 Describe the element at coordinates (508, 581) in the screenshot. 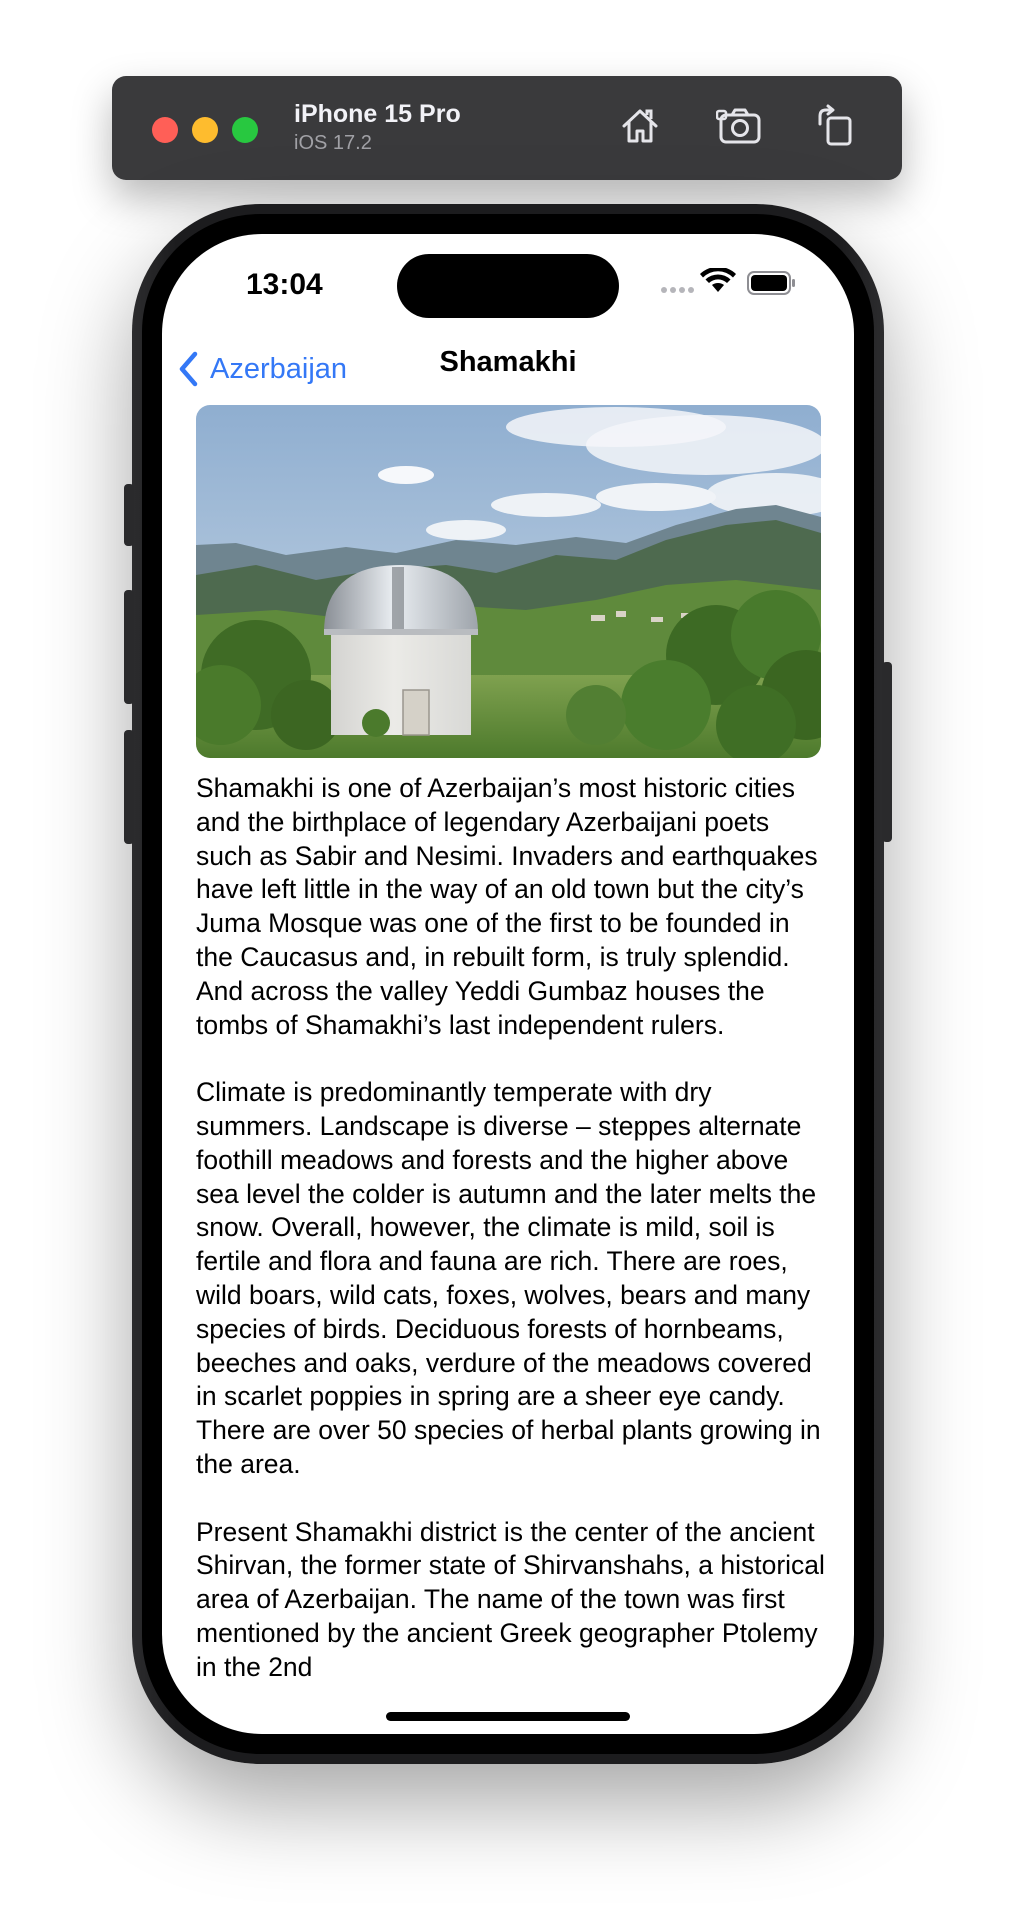

I see `hero-image` at that location.